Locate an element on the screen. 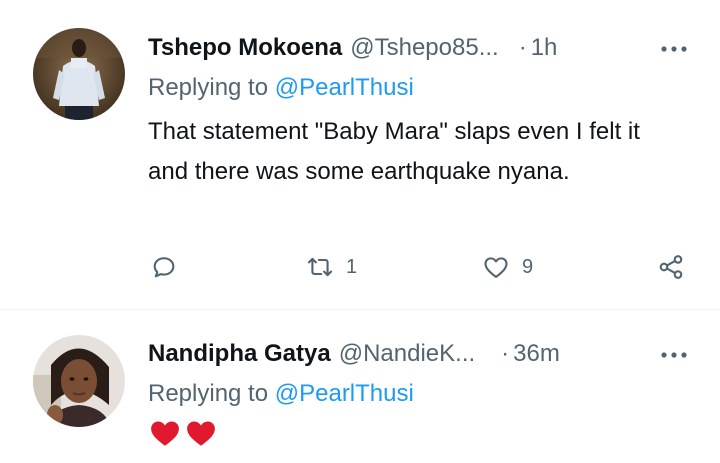  tweet-header: Tshepo Mokoena @Tshepo85... · 1h is located at coordinates (419, 48).